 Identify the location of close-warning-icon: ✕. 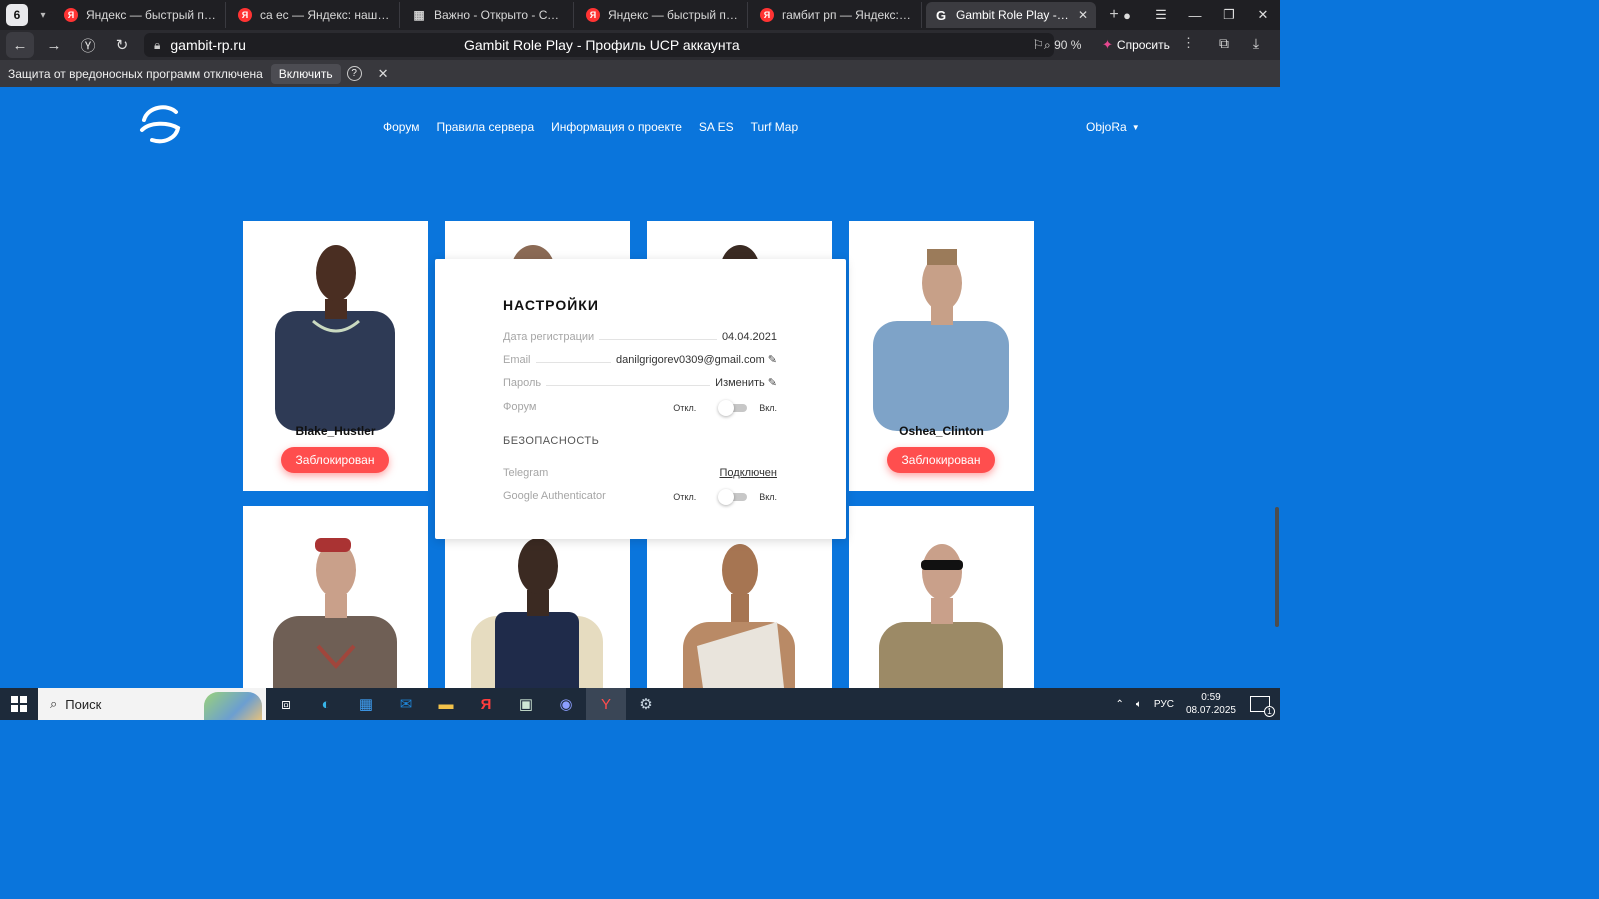
(383, 74).